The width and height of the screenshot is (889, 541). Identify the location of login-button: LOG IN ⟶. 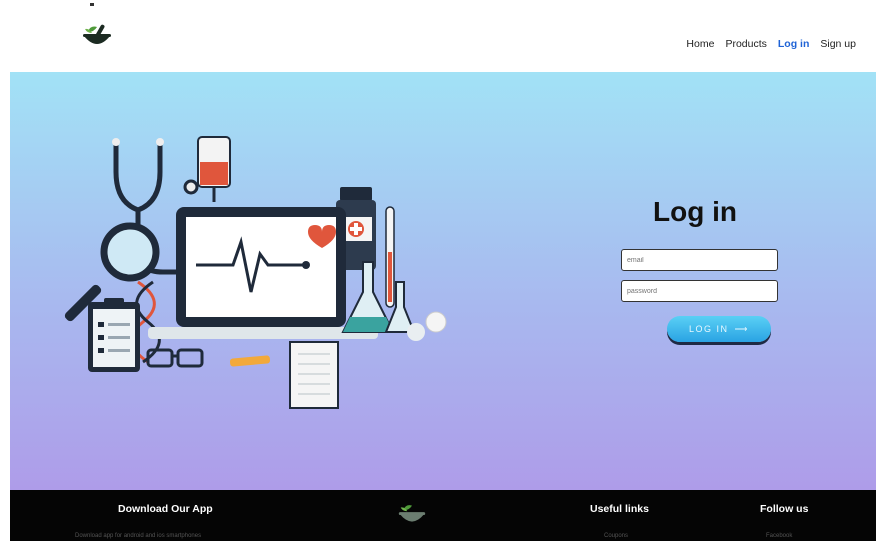
(719, 329).